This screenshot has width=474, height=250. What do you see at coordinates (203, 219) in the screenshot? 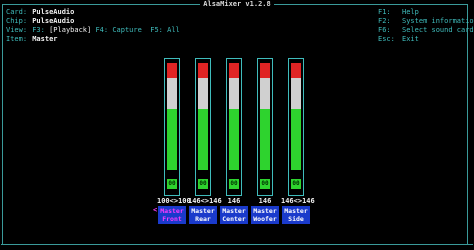
I see `control-name-line2: Rear` at bounding box center [203, 219].